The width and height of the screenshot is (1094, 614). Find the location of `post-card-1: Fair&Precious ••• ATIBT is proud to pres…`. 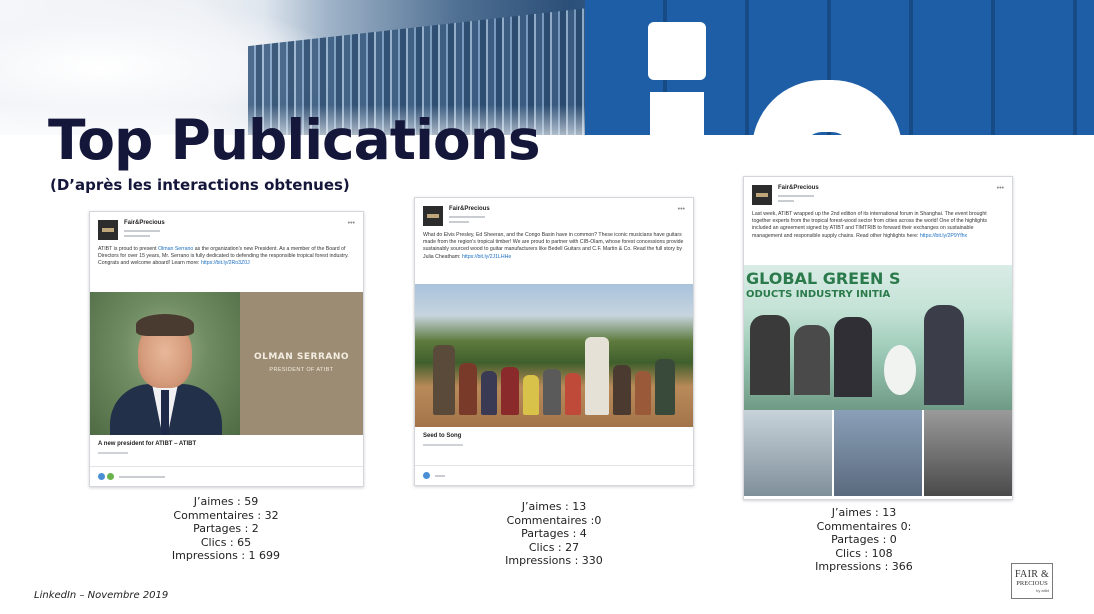

post-card-1: Fair&Precious ••• ATIBT is proud to pres… is located at coordinates (226, 349).